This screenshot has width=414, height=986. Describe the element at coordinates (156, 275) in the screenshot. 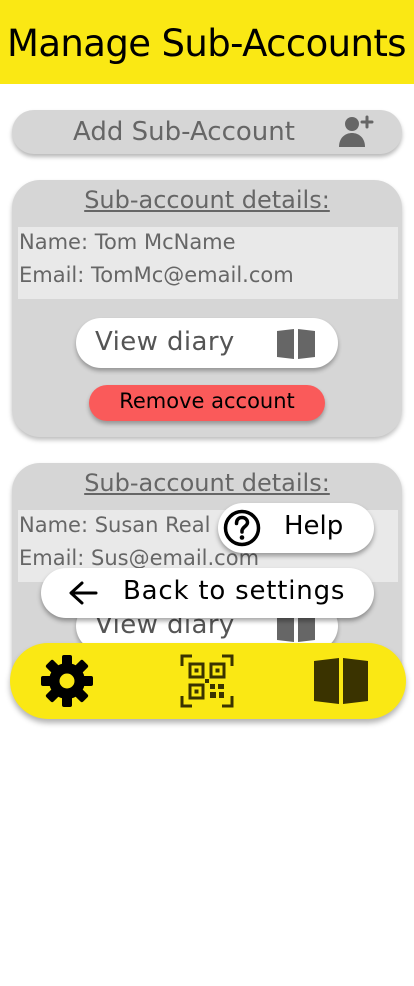

I see `account-email: Email: TomMc@email.com` at that location.